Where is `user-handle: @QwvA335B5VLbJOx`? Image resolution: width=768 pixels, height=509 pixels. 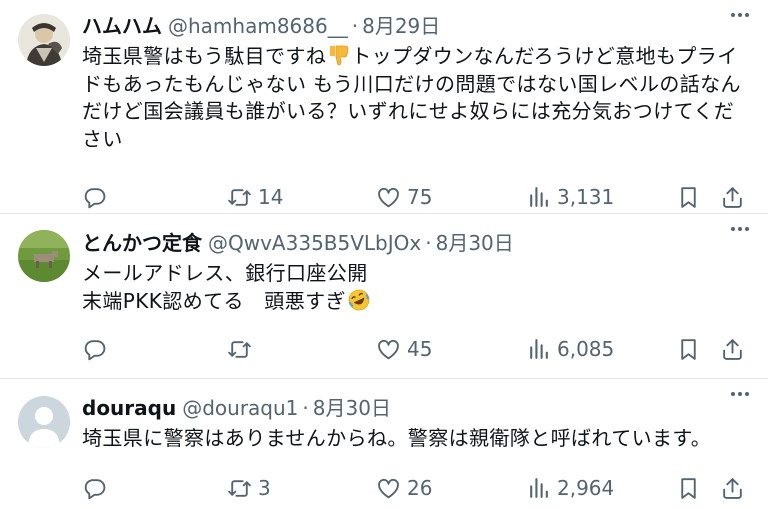
user-handle: @QwvA335B5VLbJOx is located at coordinates (314, 243).